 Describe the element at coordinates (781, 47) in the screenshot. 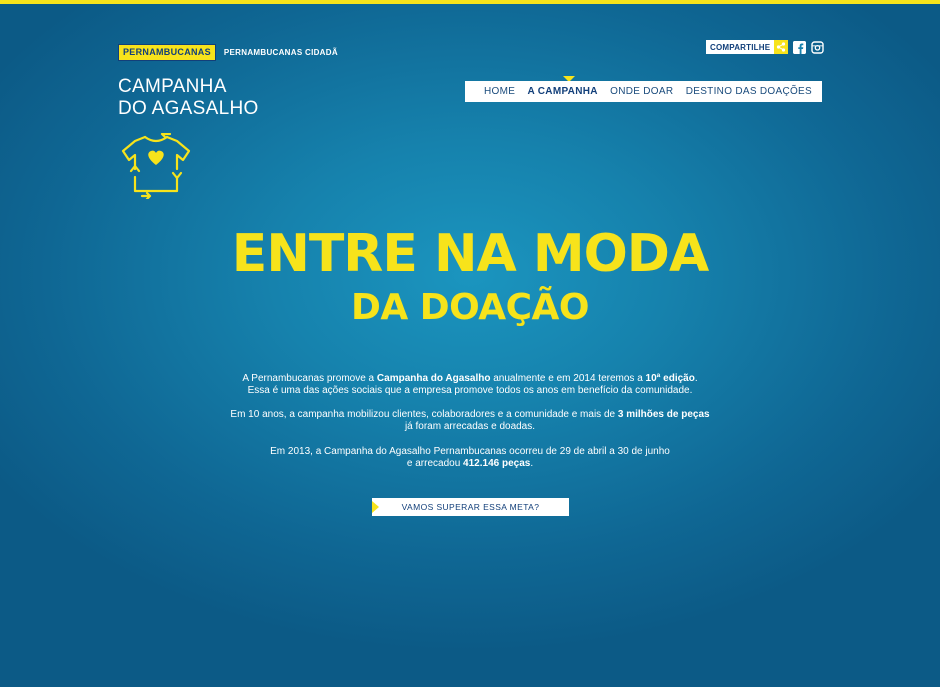

I see `share-icon` at that location.